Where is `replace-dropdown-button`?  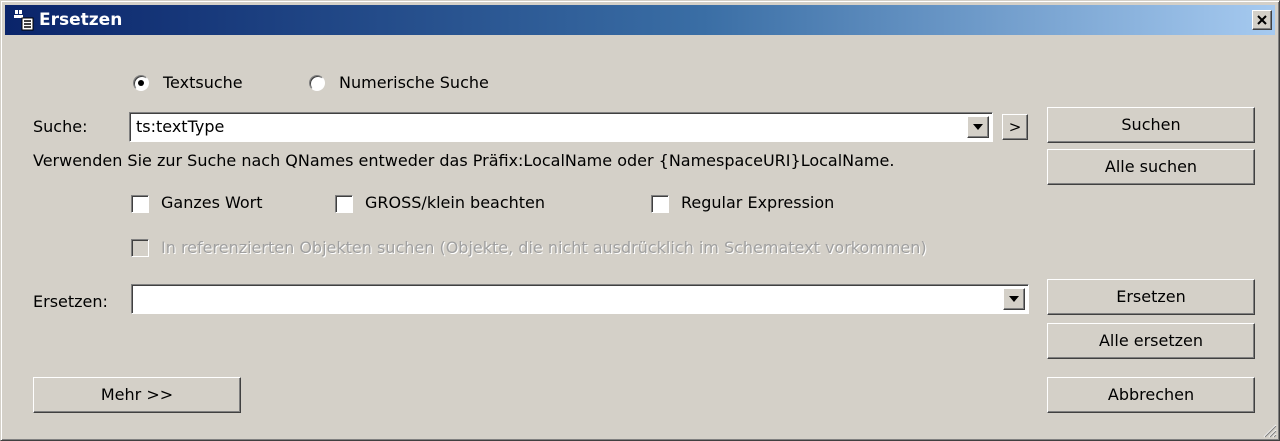 replace-dropdown-button is located at coordinates (1014, 299).